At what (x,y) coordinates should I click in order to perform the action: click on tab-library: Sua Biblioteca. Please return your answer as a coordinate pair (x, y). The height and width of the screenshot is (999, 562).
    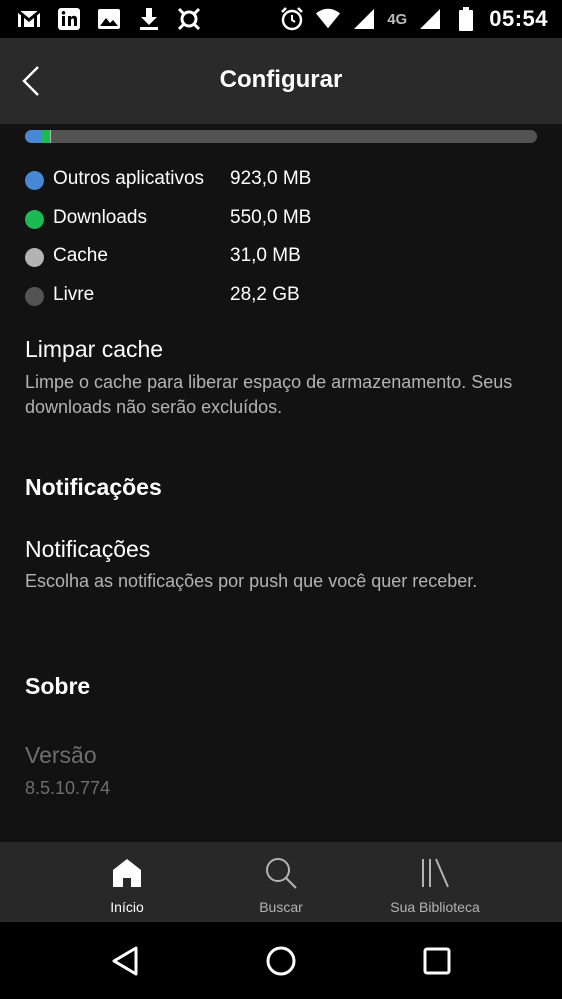
    Looking at the image, I should click on (435, 882).